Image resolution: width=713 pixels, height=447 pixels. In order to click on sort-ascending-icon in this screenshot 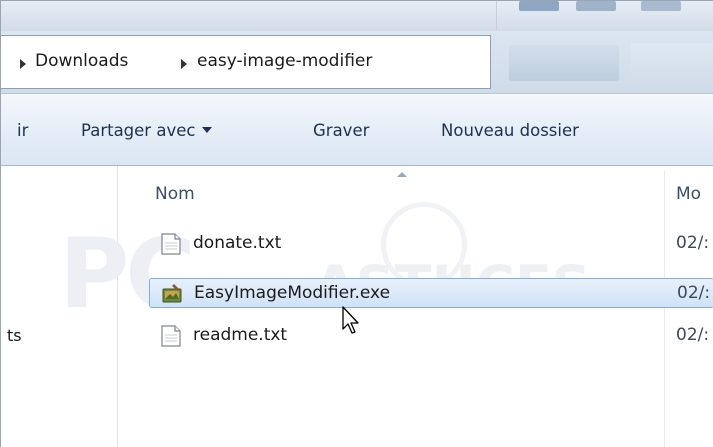, I will do `click(402, 174)`.